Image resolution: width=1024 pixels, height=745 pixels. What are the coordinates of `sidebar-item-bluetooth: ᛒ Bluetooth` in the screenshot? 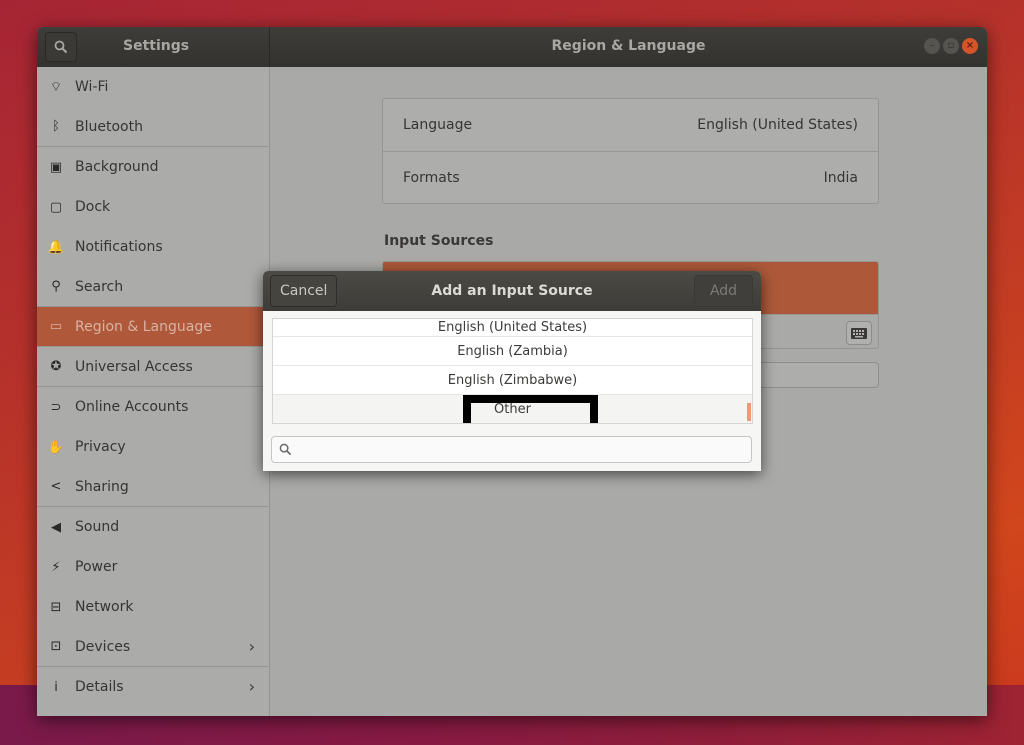 It's located at (153, 127).